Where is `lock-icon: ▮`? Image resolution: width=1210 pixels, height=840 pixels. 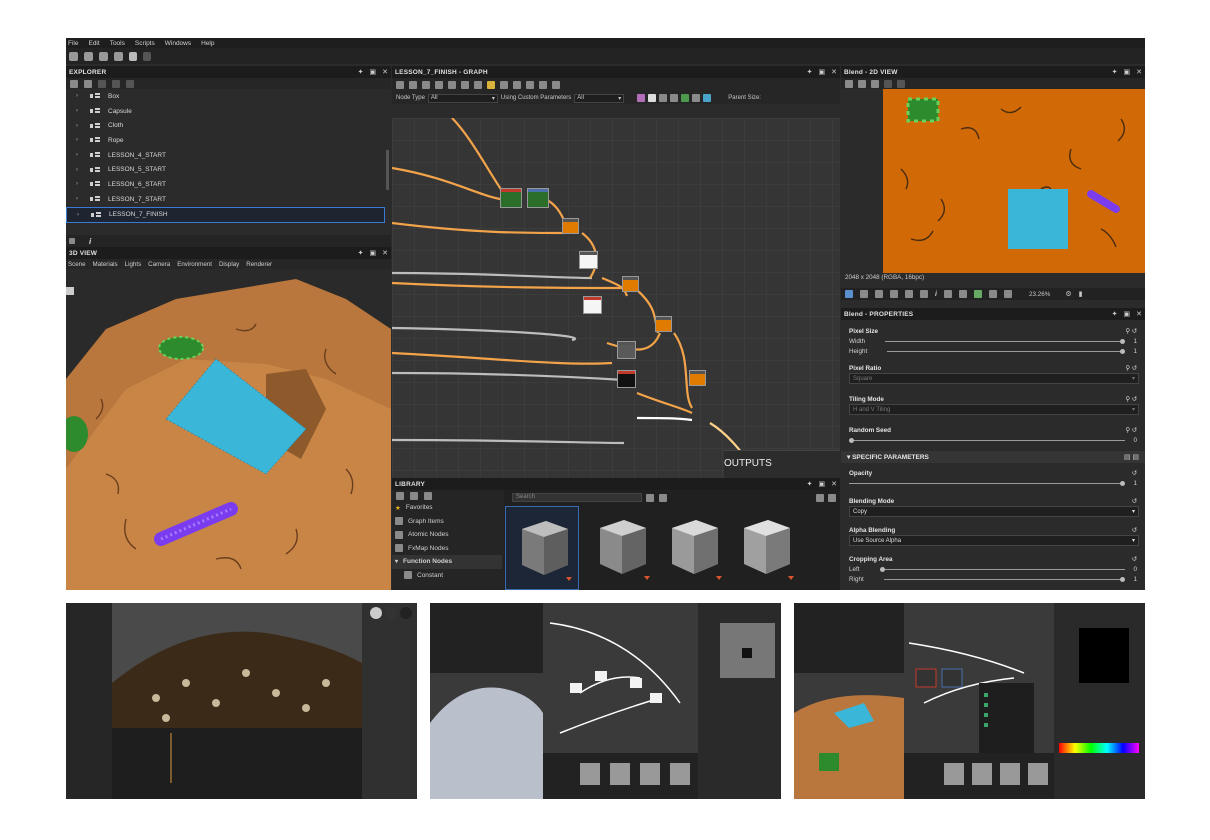
lock-icon: ▮ is located at coordinates (1081, 294).